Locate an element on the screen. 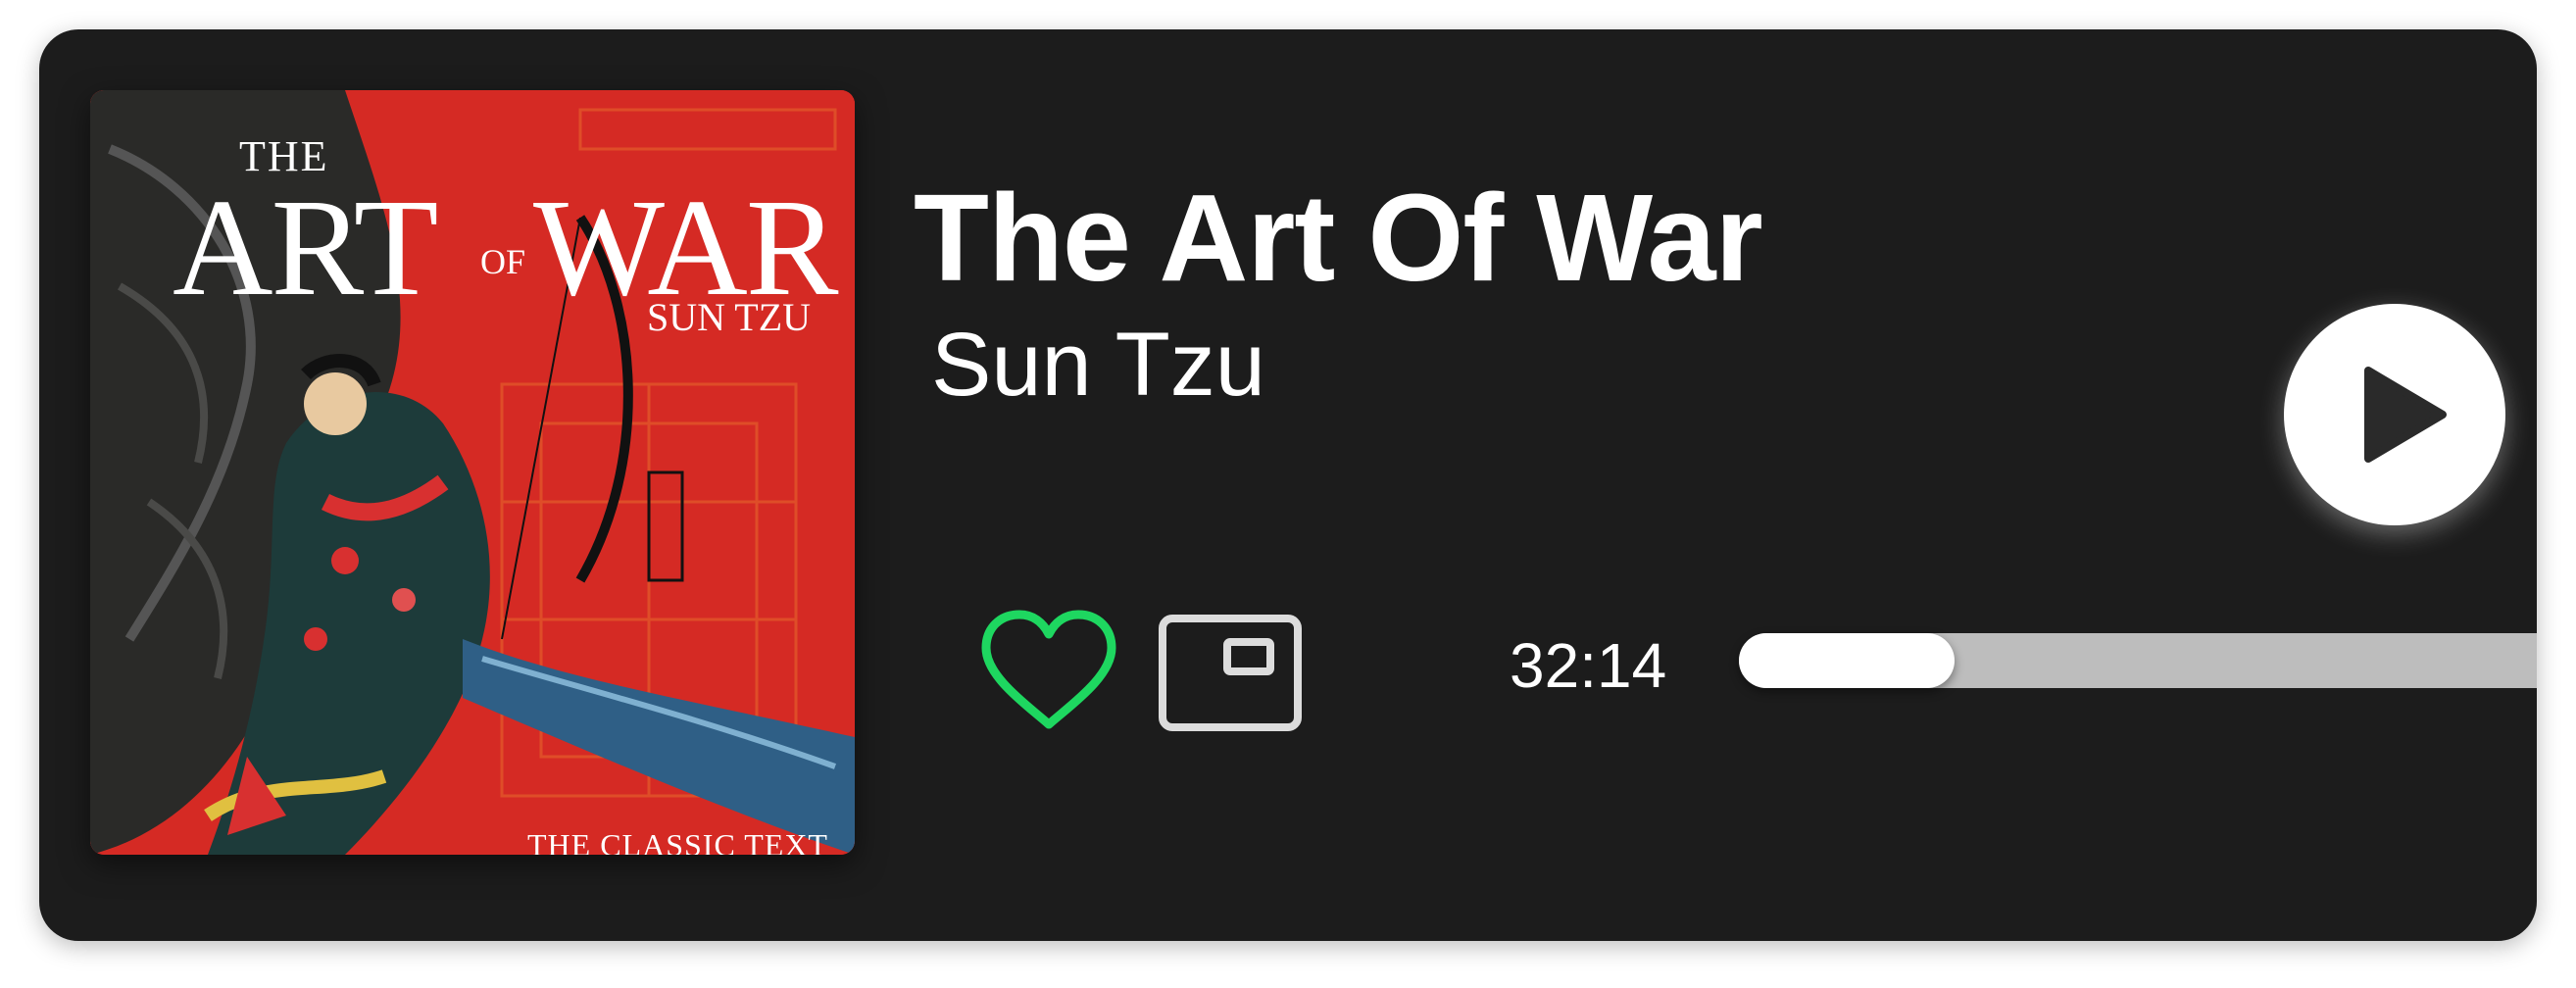 This screenshot has height=988, width=2576. book-author: Sun Tzu is located at coordinates (1098, 365).